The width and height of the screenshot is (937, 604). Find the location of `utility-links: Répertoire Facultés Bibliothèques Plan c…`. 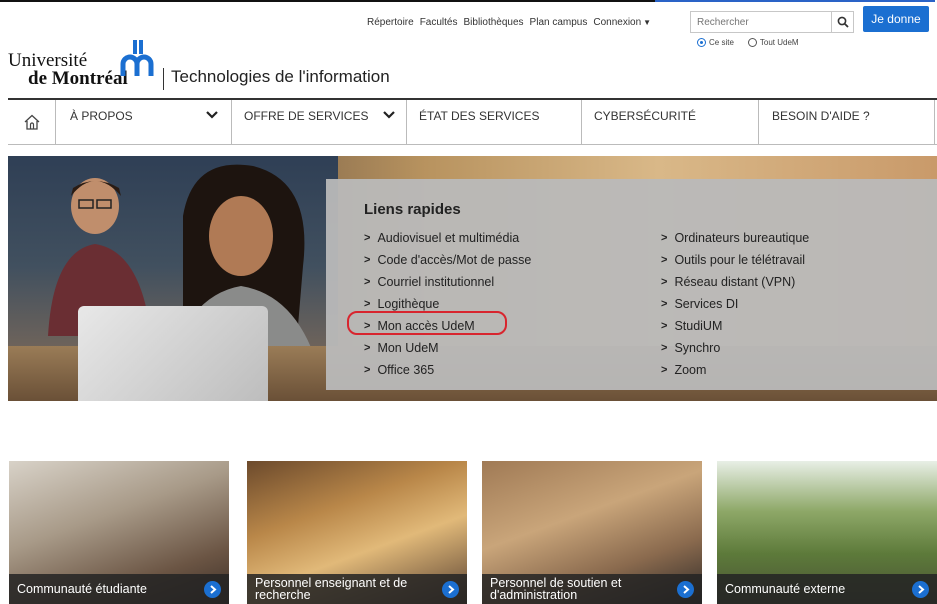

utility-links: Répertoire Facultés Bibliothèques Plan c… is located at coordinates (509, 22).